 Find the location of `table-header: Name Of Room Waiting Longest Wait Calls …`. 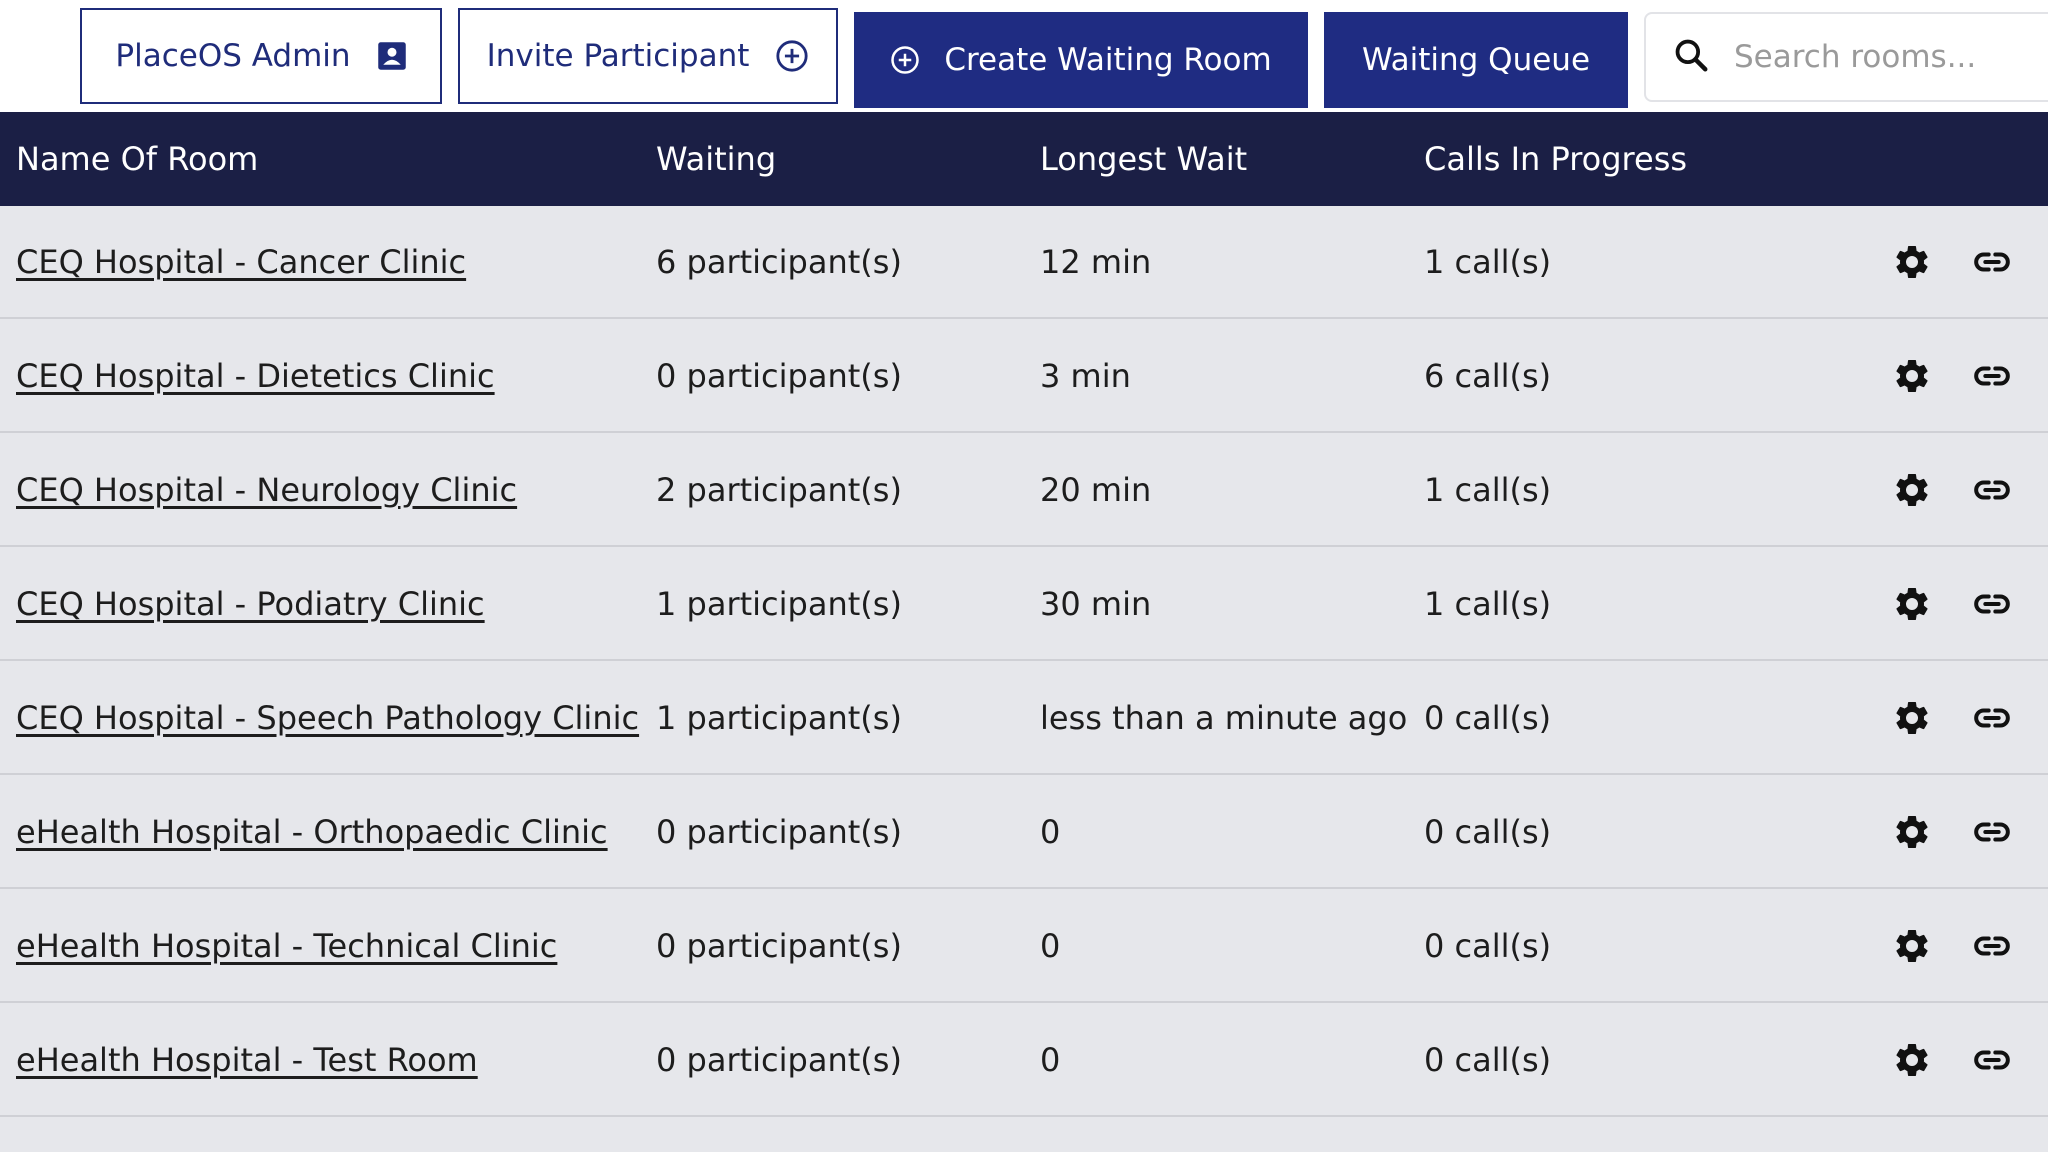

table-header: Name Of Room Waiting Longest Wait Calls … is located at coordinates (1024, 159).